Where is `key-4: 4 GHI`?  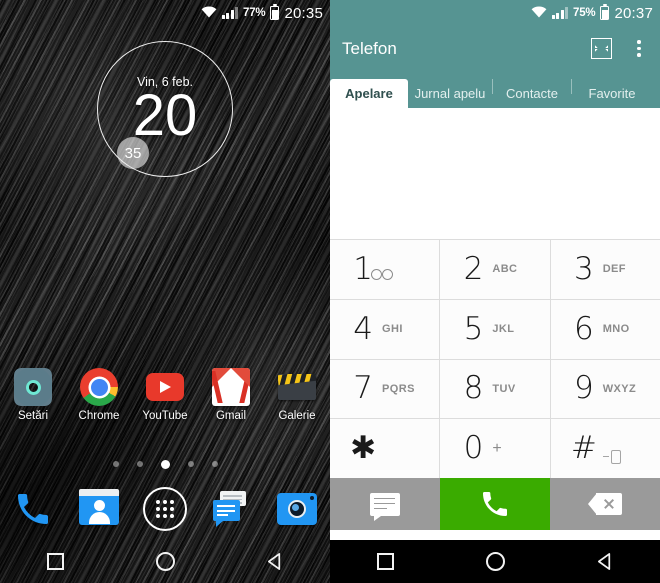 key-4: 4 GHI is located at coordinates (385, 329).